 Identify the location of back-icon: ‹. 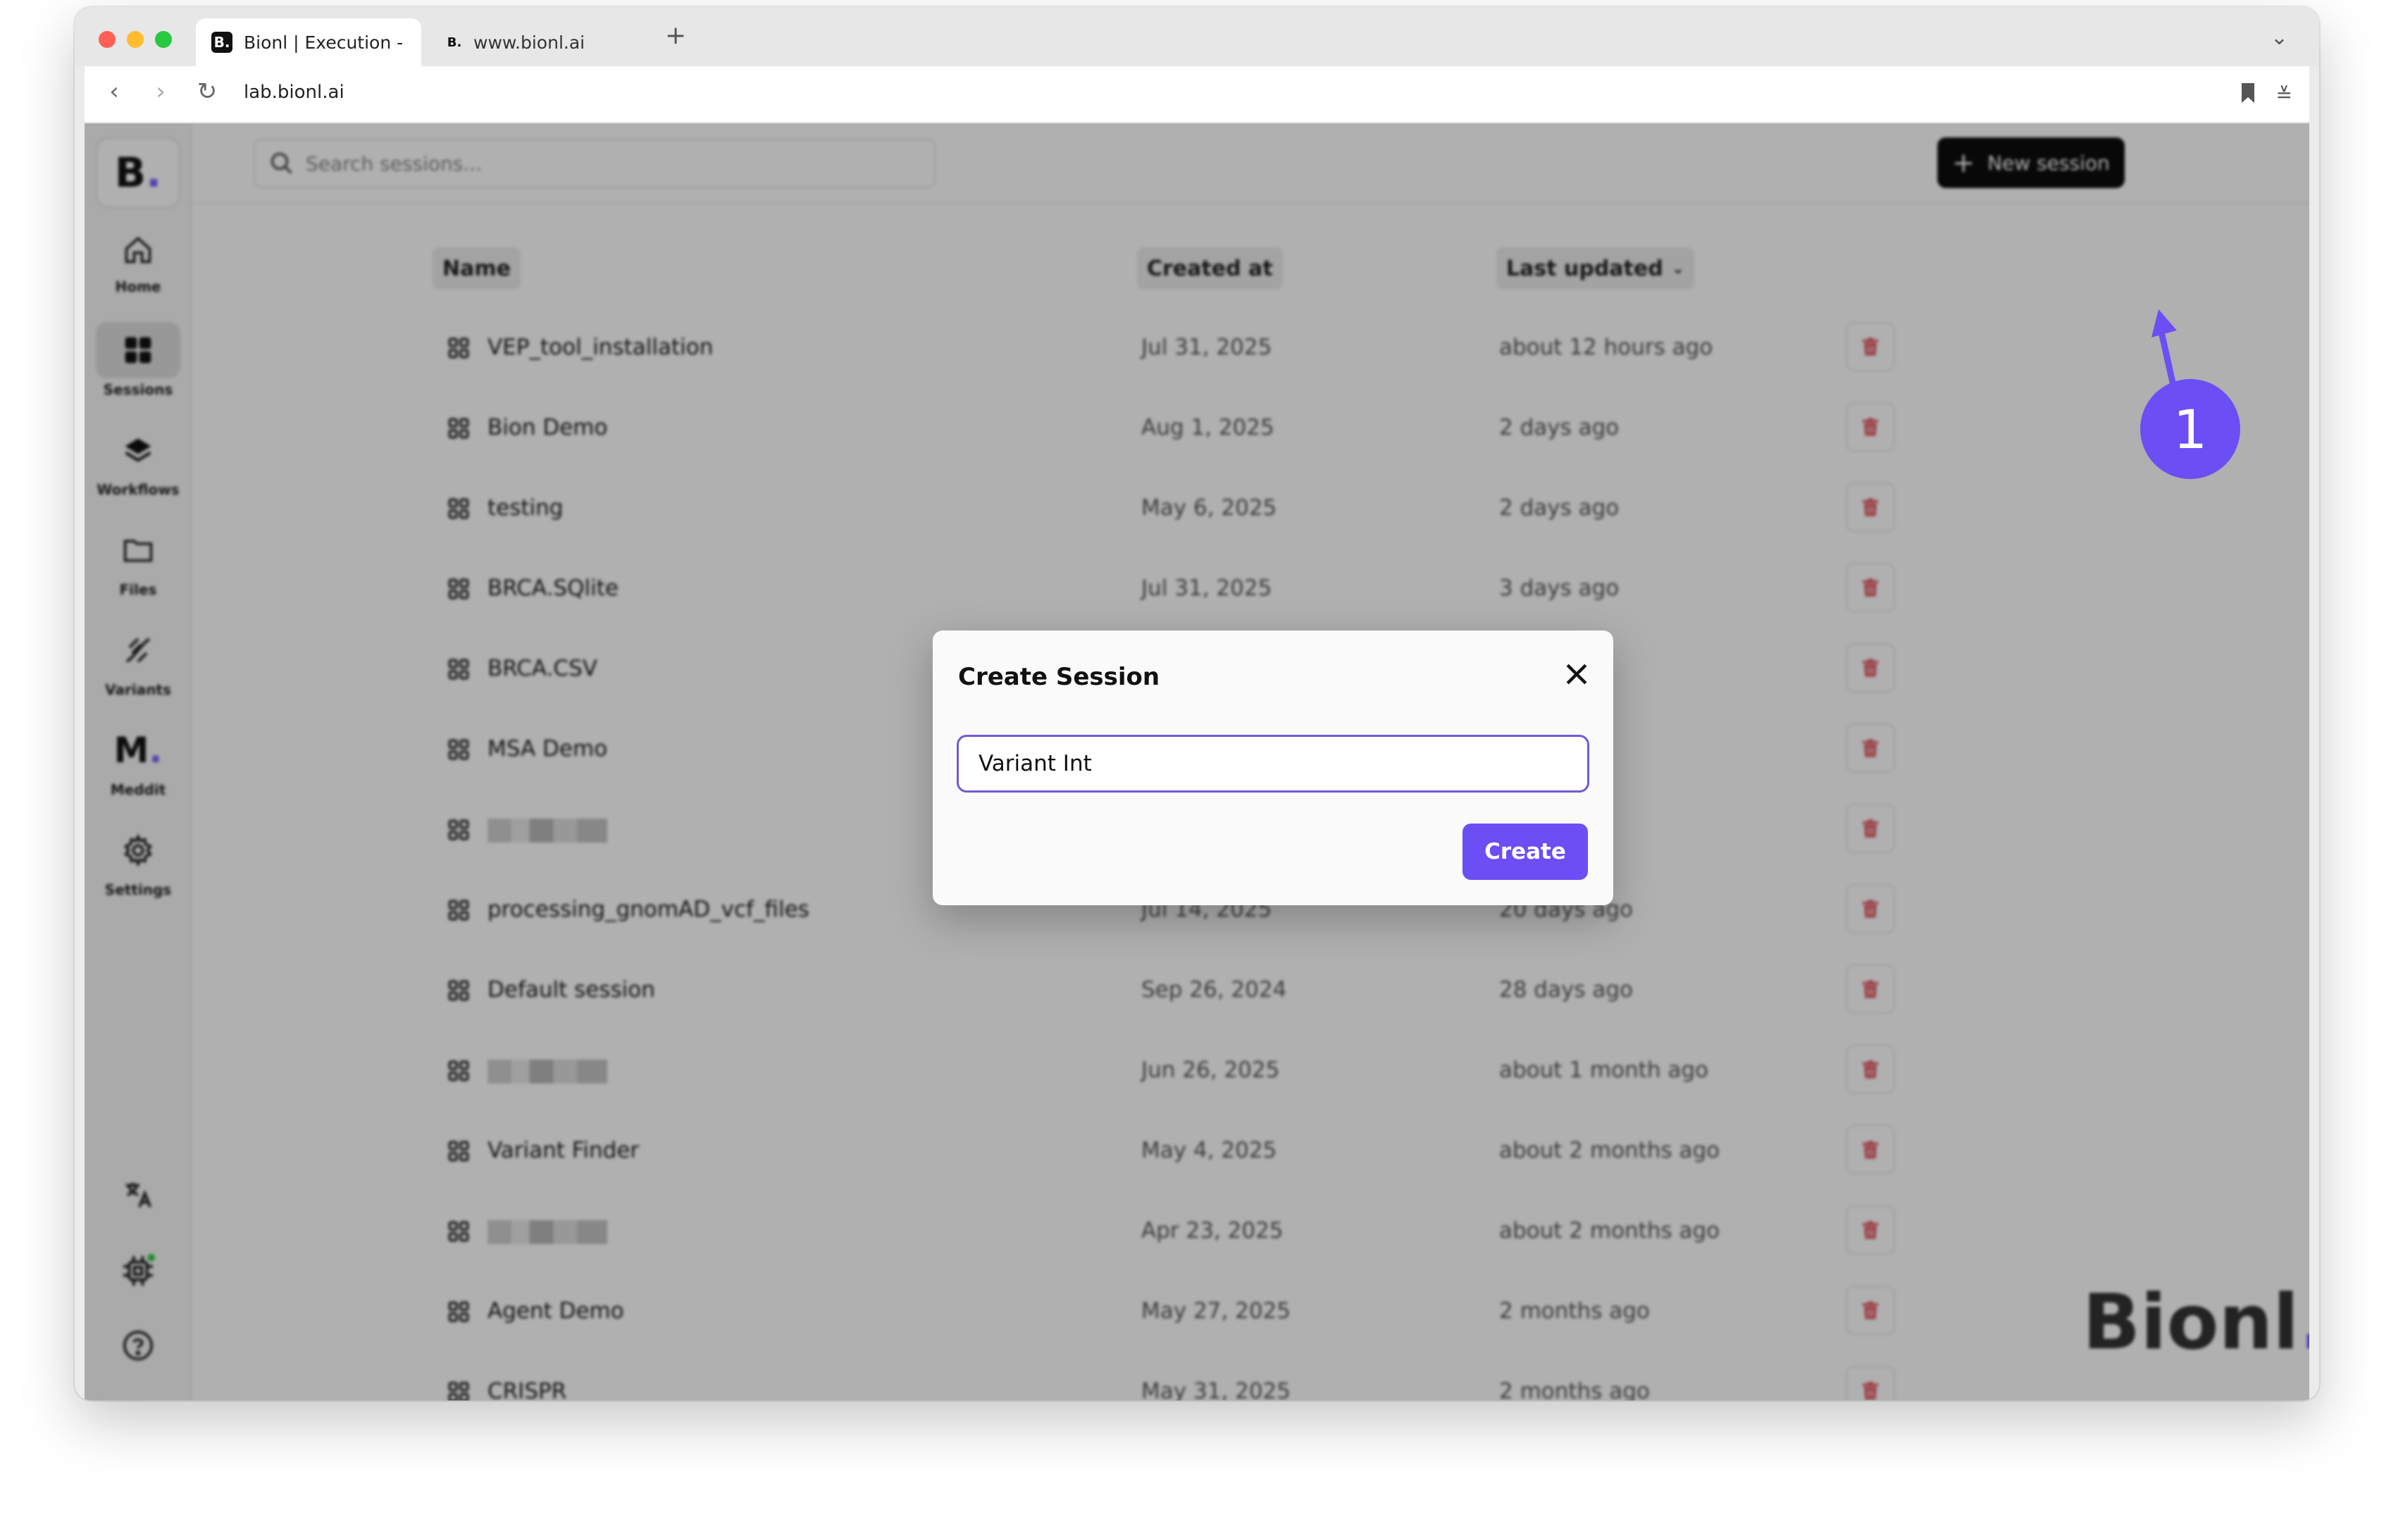
(114, 91).